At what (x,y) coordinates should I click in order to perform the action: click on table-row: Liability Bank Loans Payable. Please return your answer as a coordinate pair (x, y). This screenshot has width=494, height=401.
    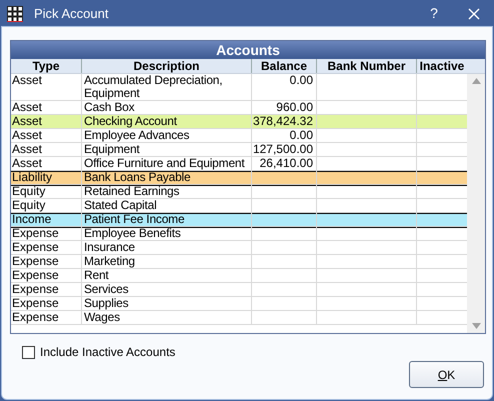
    Looking at the image, I should click on (239, 178).